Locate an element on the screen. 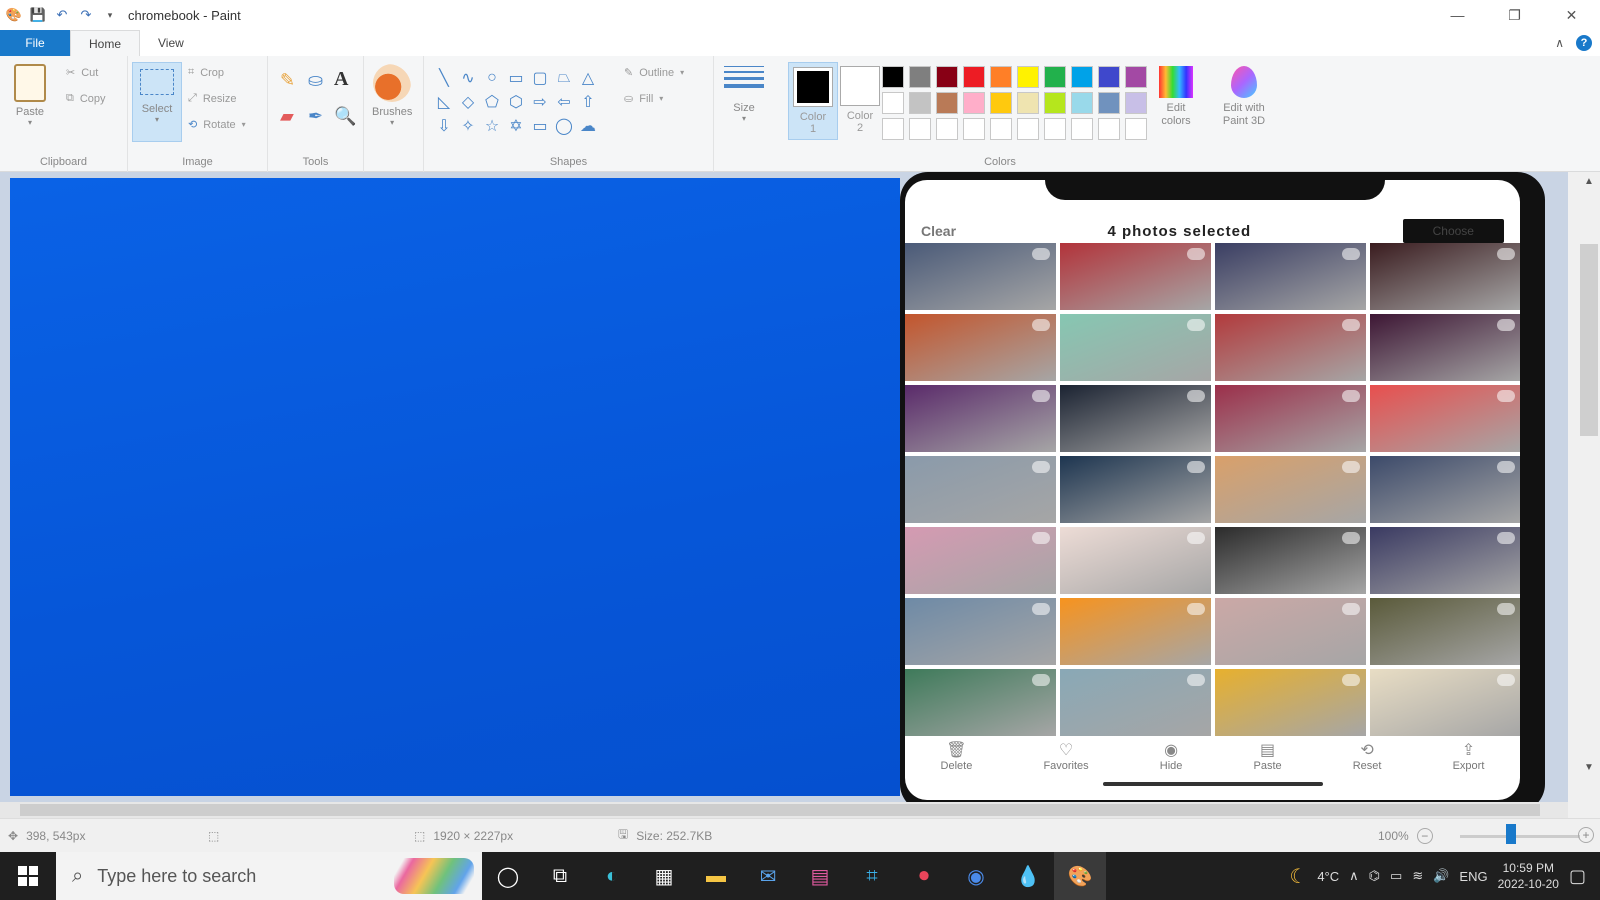 The height and width of the screenshot is (900, 1600). store-icon: ▦ is located at coordinates (664, 876).